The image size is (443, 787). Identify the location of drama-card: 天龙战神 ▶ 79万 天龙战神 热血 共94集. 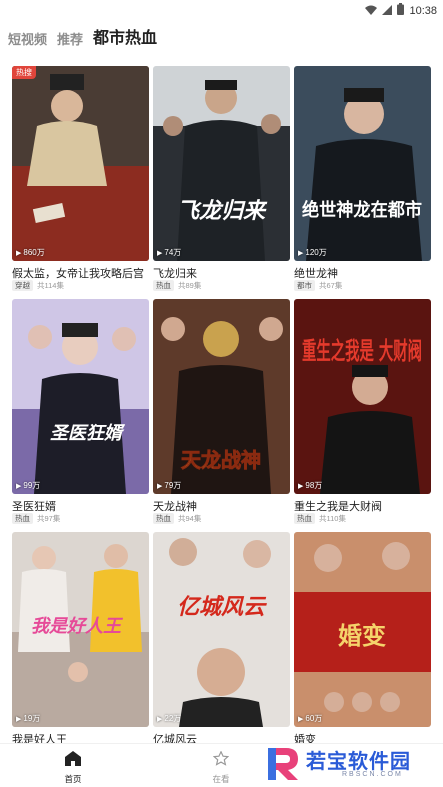
(221, 416).